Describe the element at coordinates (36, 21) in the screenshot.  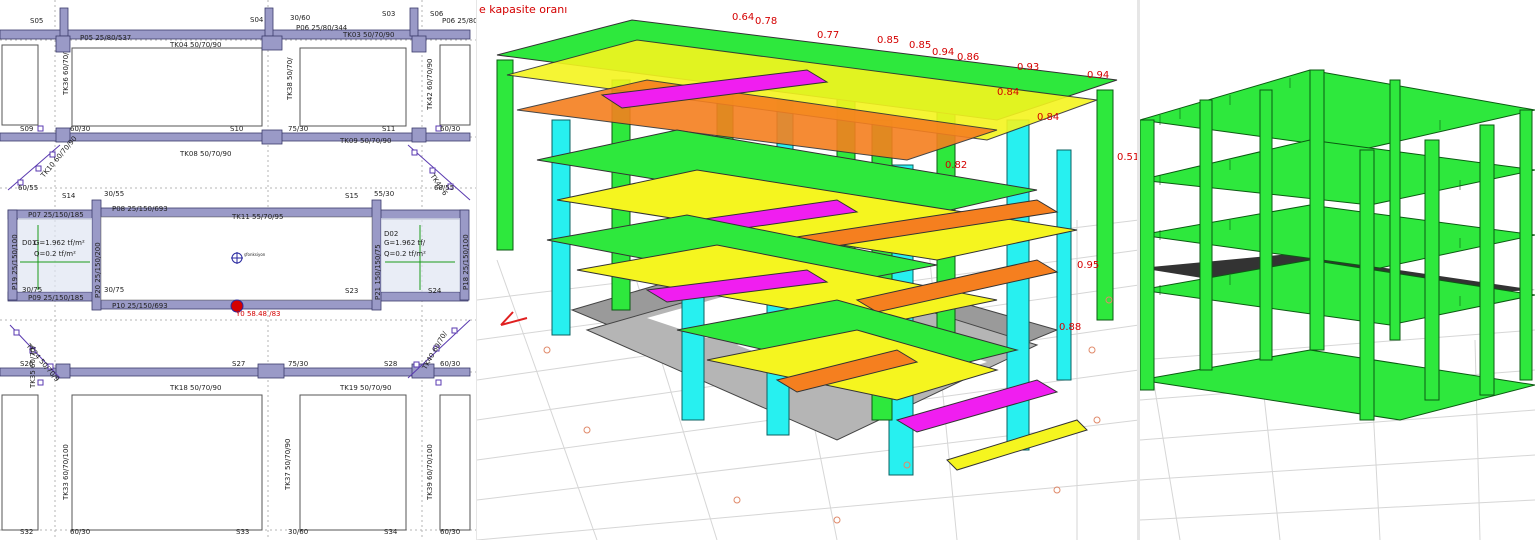
I see `plan-top-label-1: S05` at that location.